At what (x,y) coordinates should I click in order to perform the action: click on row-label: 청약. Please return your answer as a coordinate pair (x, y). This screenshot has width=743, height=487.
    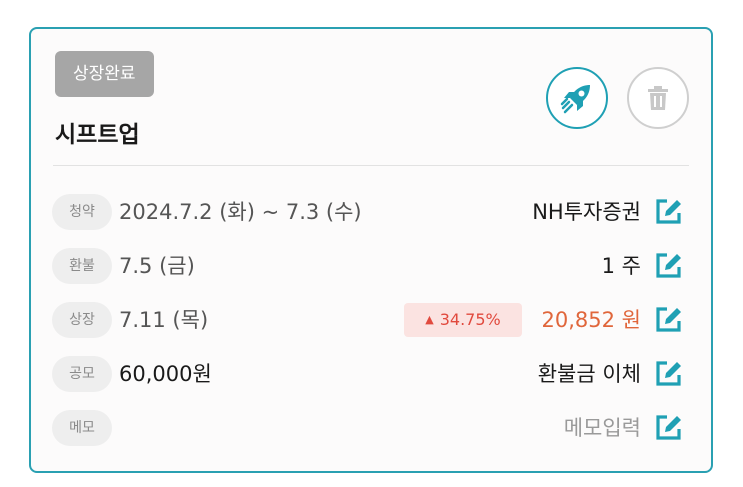
    Looking at the image, I should click on (82, 212).